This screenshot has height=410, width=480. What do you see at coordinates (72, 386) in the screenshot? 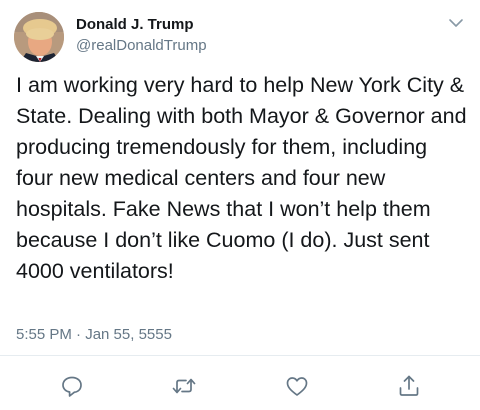
I see `reply-icon` at bounding box center [72, 386].